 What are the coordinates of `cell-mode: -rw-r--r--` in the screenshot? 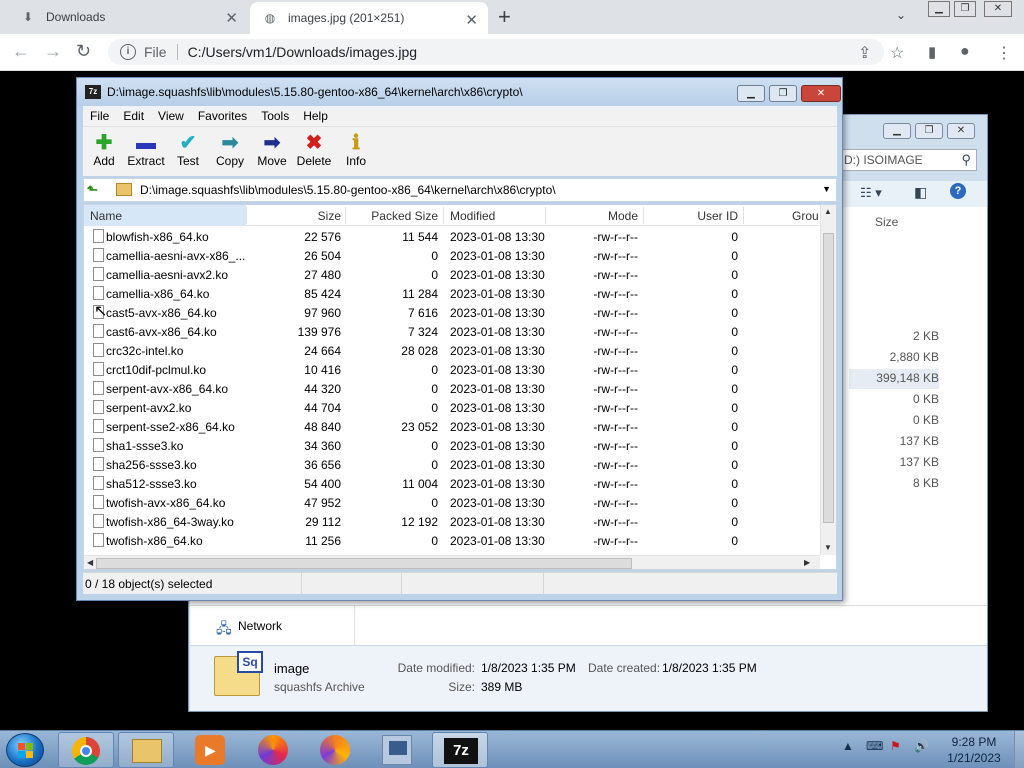 It's located at (615, 294).